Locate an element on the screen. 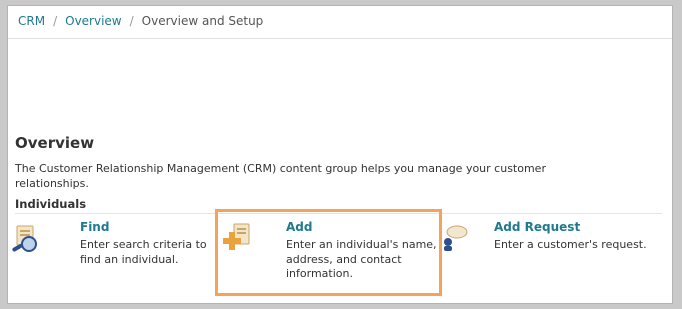 The height and width of the screenshot is (309, 682). breadcrumb: CRM / Overview / Overview and Setup is located at coordinates (340, 22).